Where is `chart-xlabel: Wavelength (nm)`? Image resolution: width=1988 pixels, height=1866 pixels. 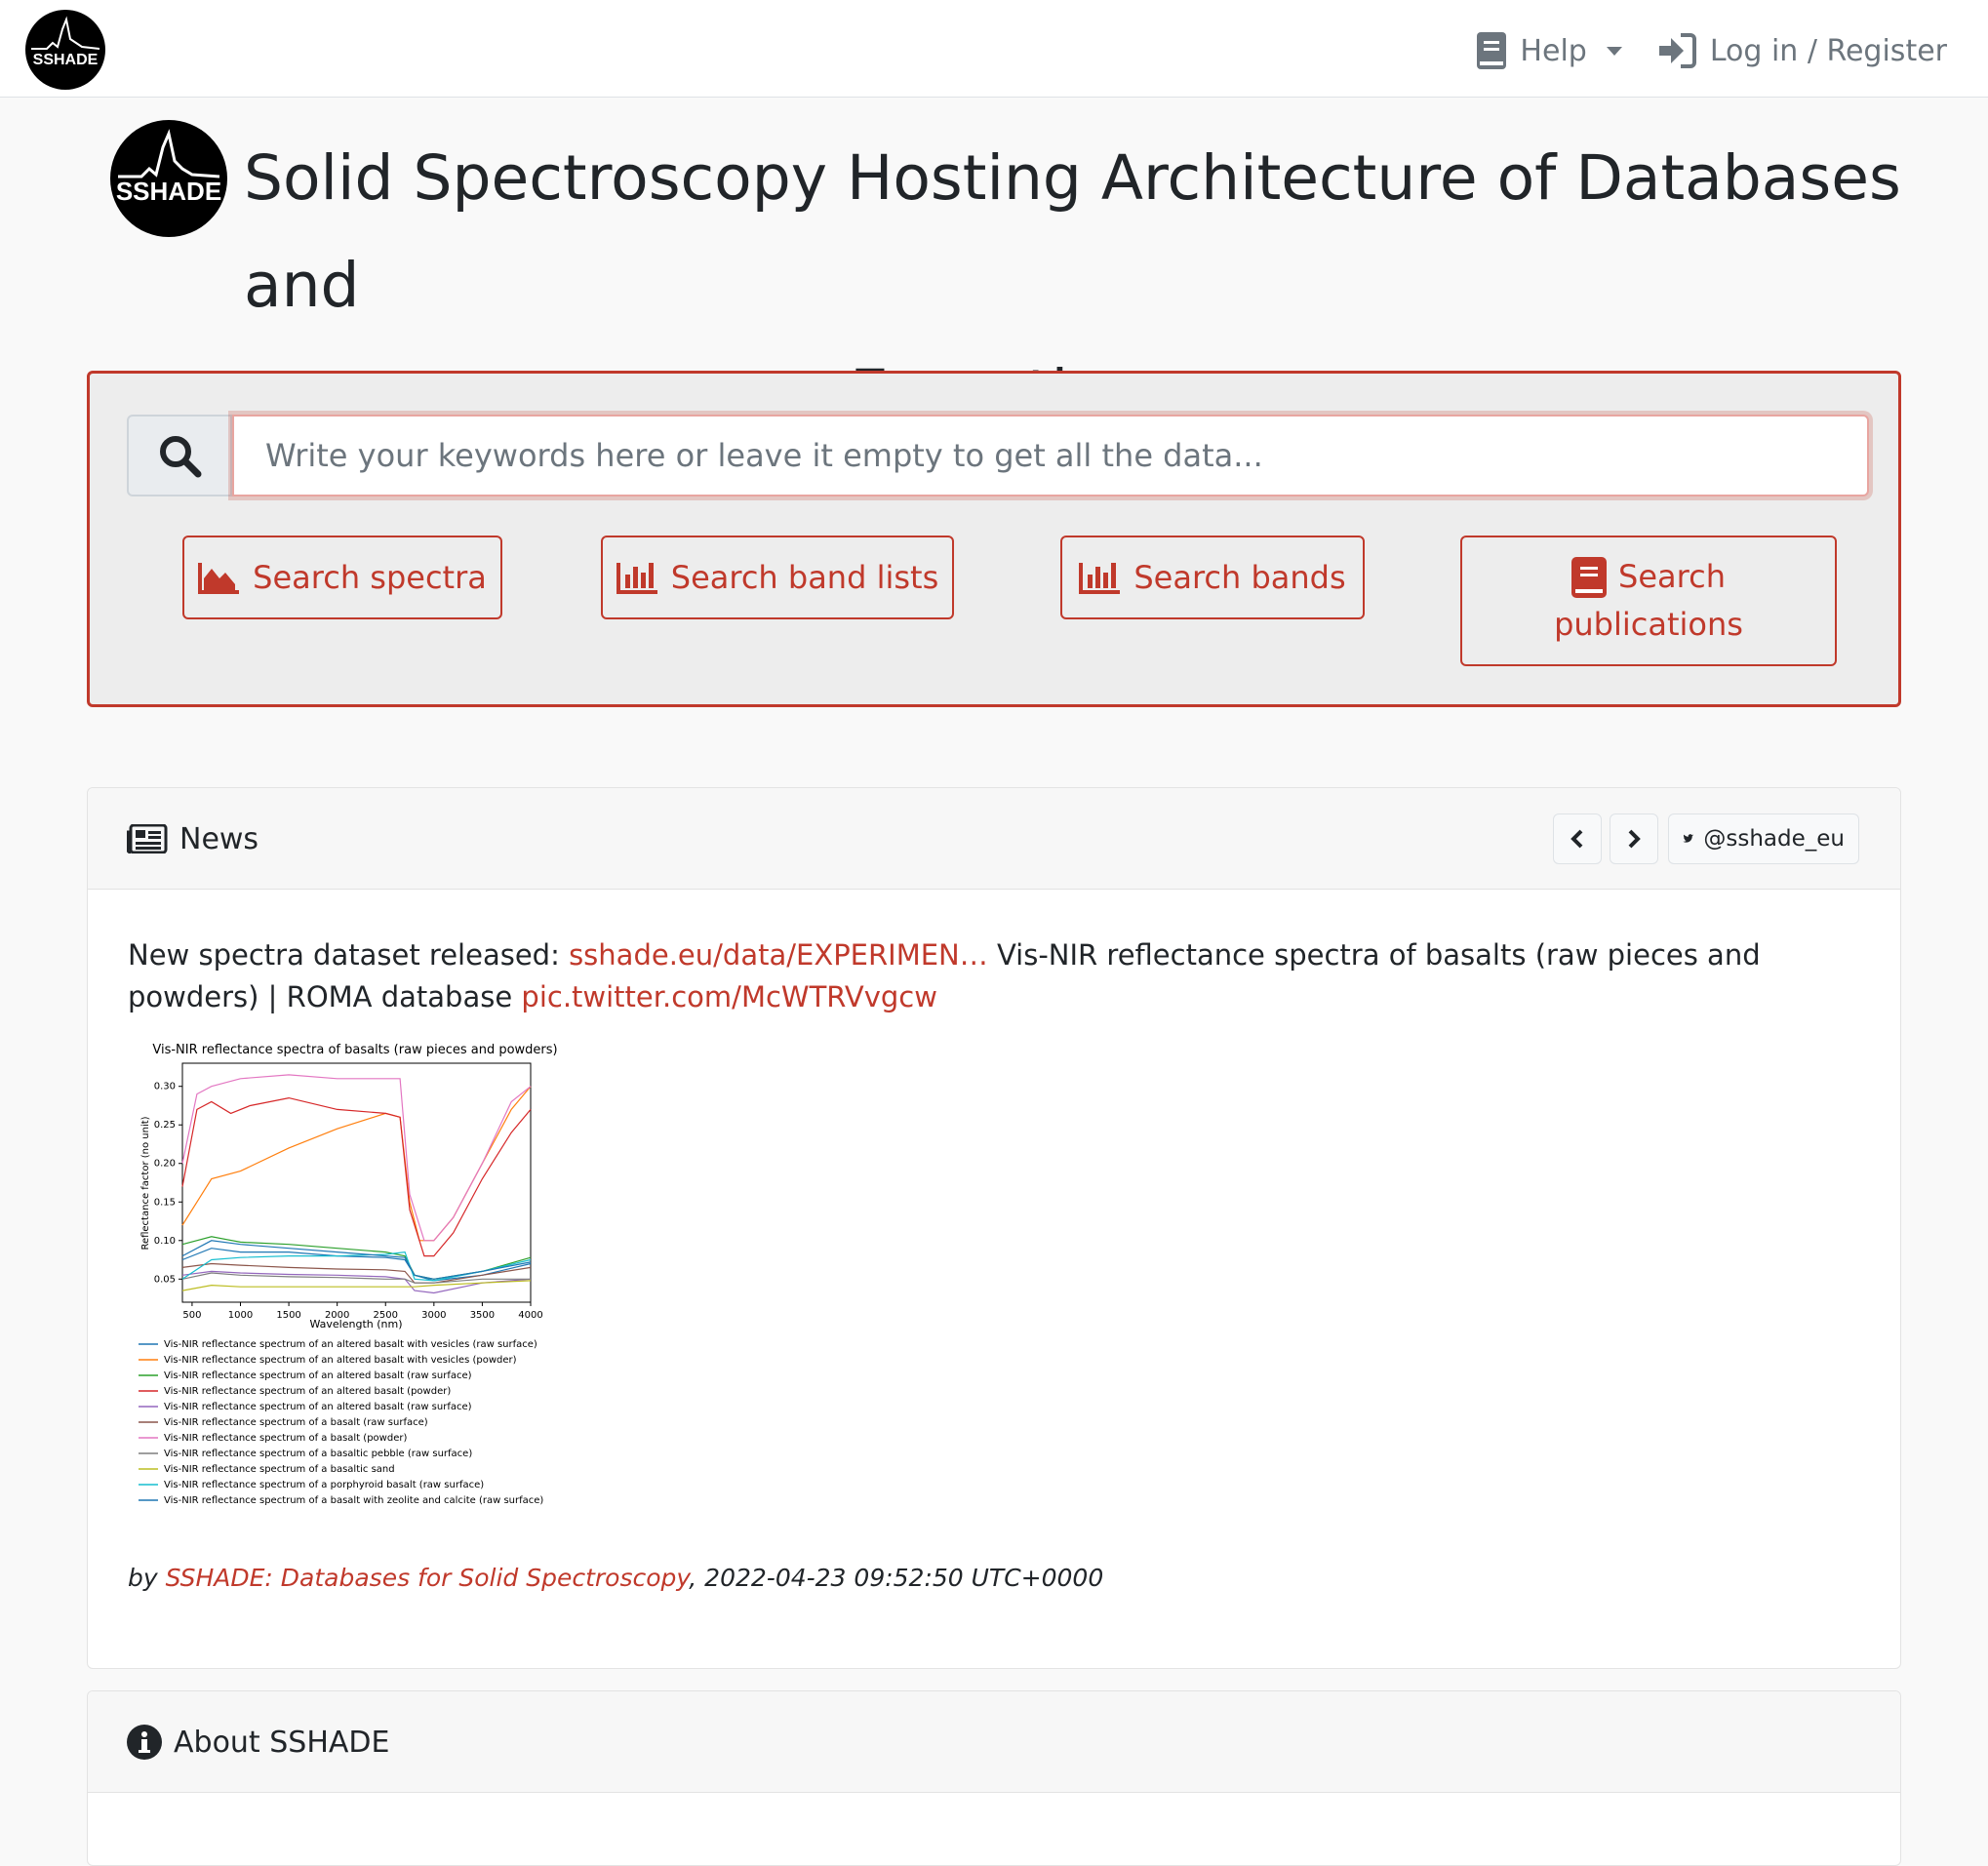 chart-xlabel: Wavelength (nm) is located at coordinates (356, 1324).